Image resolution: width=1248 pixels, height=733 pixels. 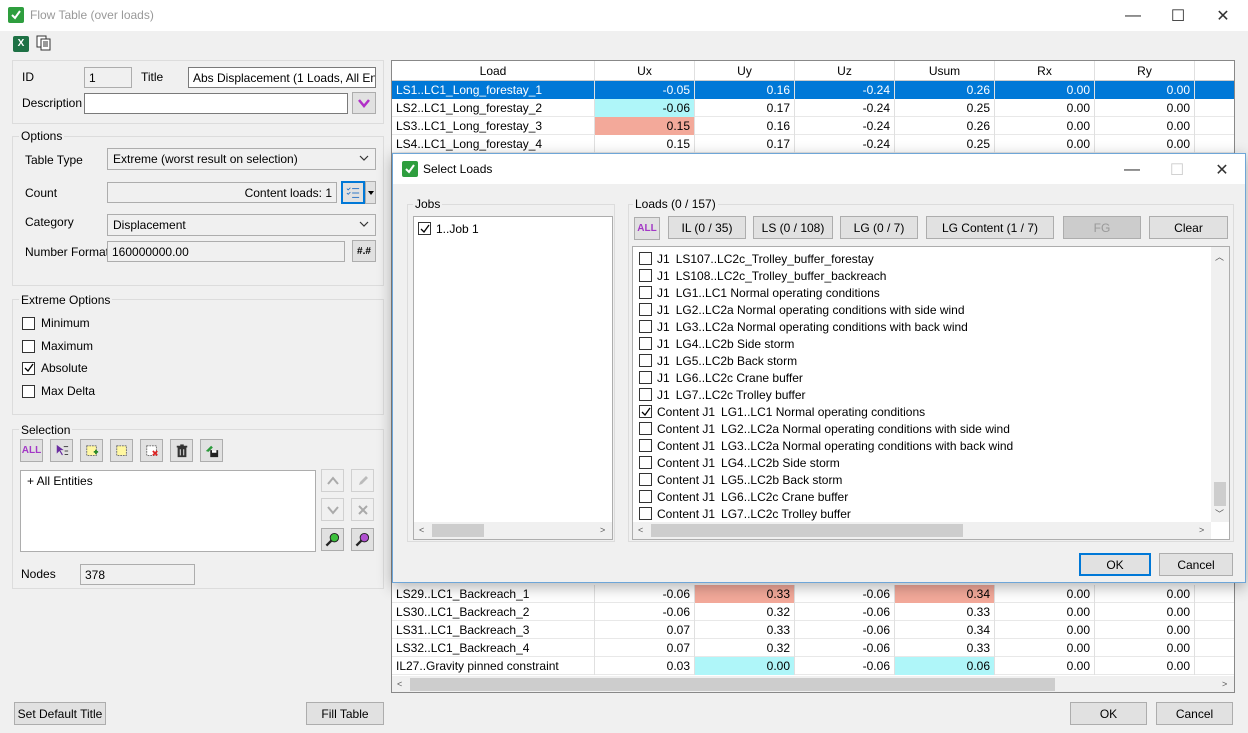 I want to click on ok-button: OK, so click(x=1108, y=713).